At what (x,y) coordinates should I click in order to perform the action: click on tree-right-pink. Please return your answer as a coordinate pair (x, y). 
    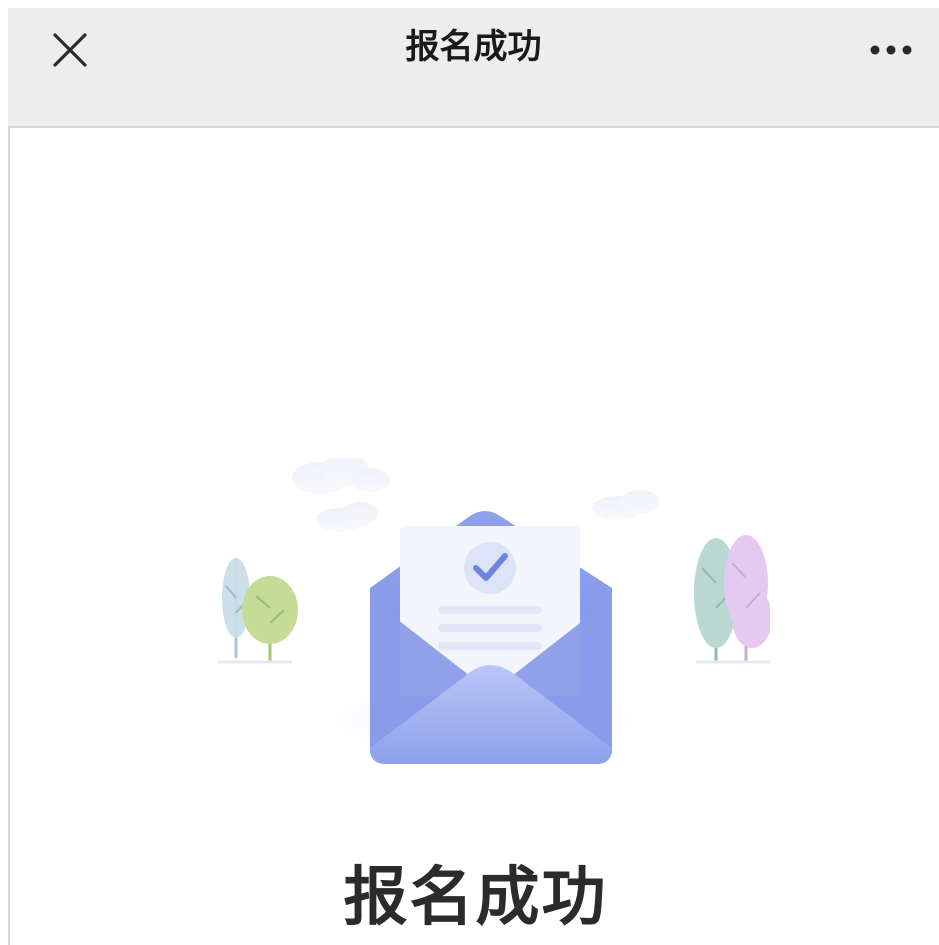
    Looking at the image, I should click on (747, 599).